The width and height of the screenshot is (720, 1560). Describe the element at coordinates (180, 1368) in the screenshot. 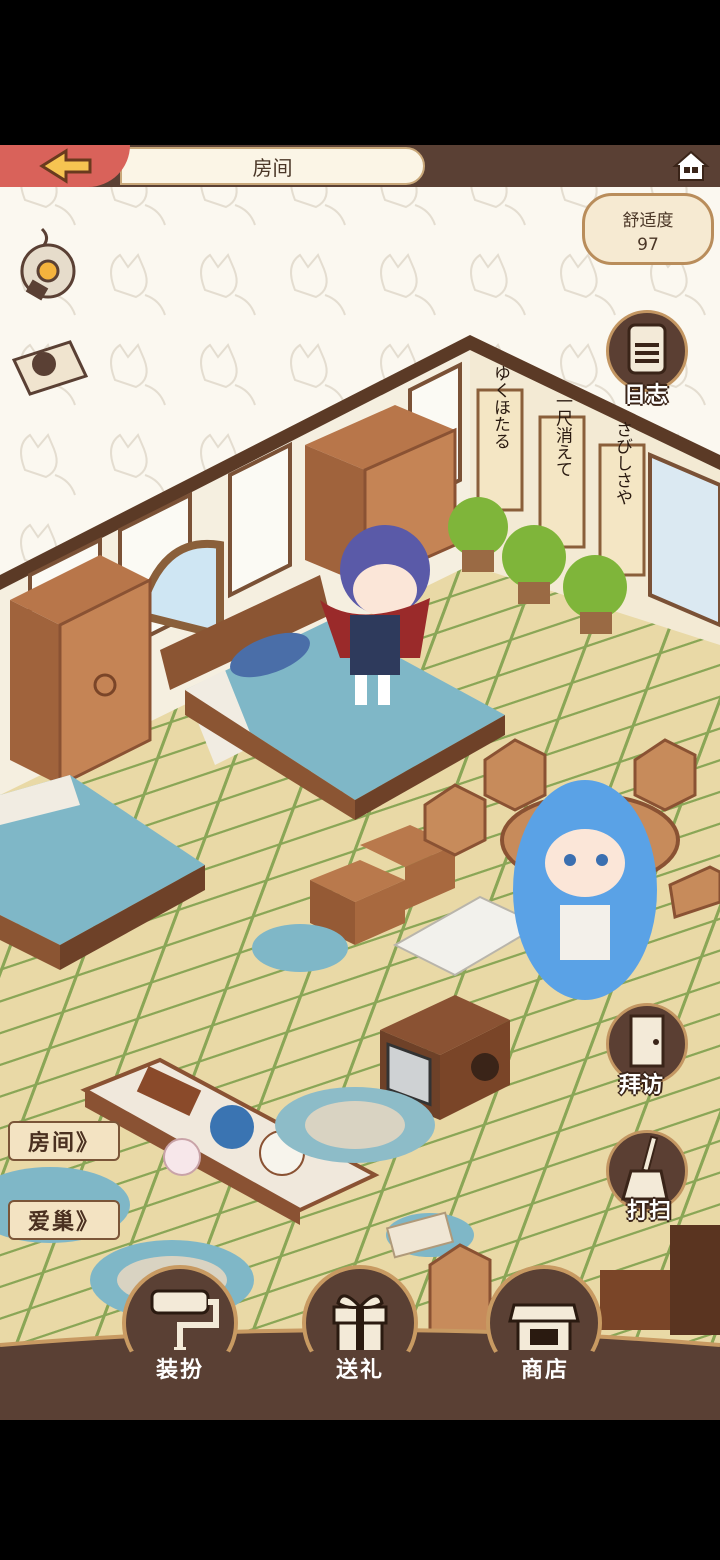

I see `dress-label: 装扮` at that location.